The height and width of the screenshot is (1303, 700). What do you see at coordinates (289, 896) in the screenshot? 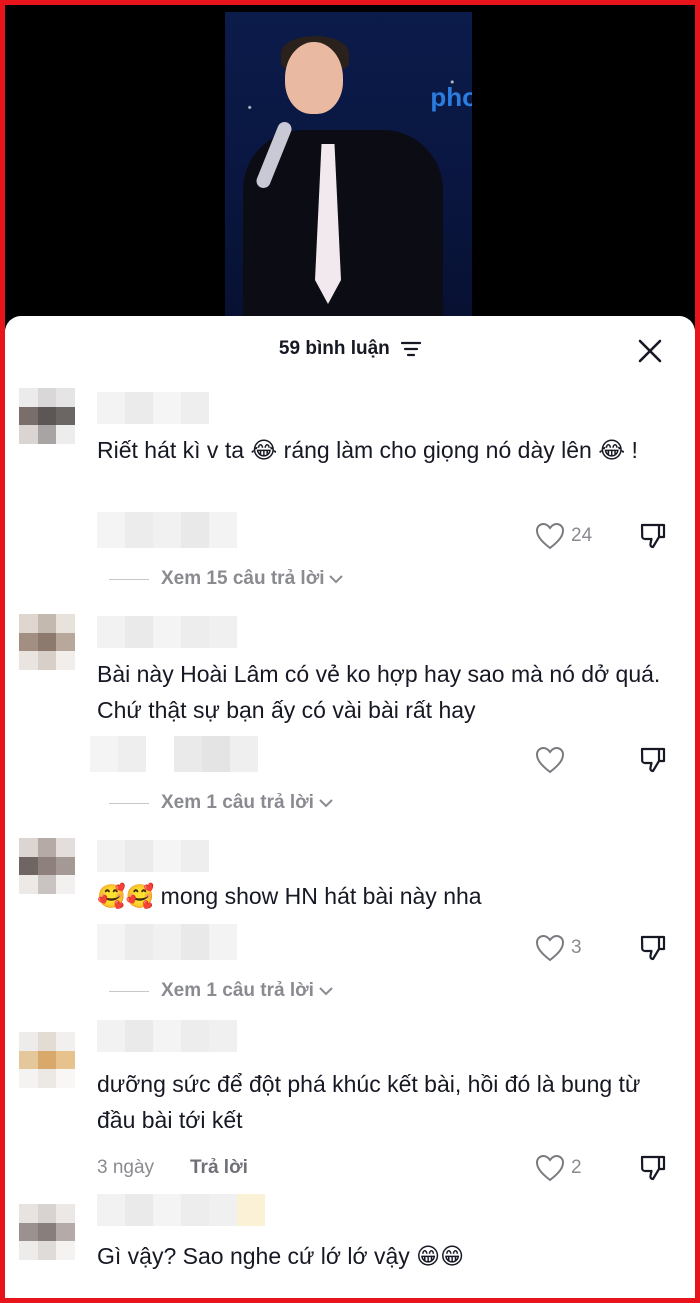
I see `comment-text: 🥰🥰 mong show HN hát bài này nha` at bounding box center [289, 896].